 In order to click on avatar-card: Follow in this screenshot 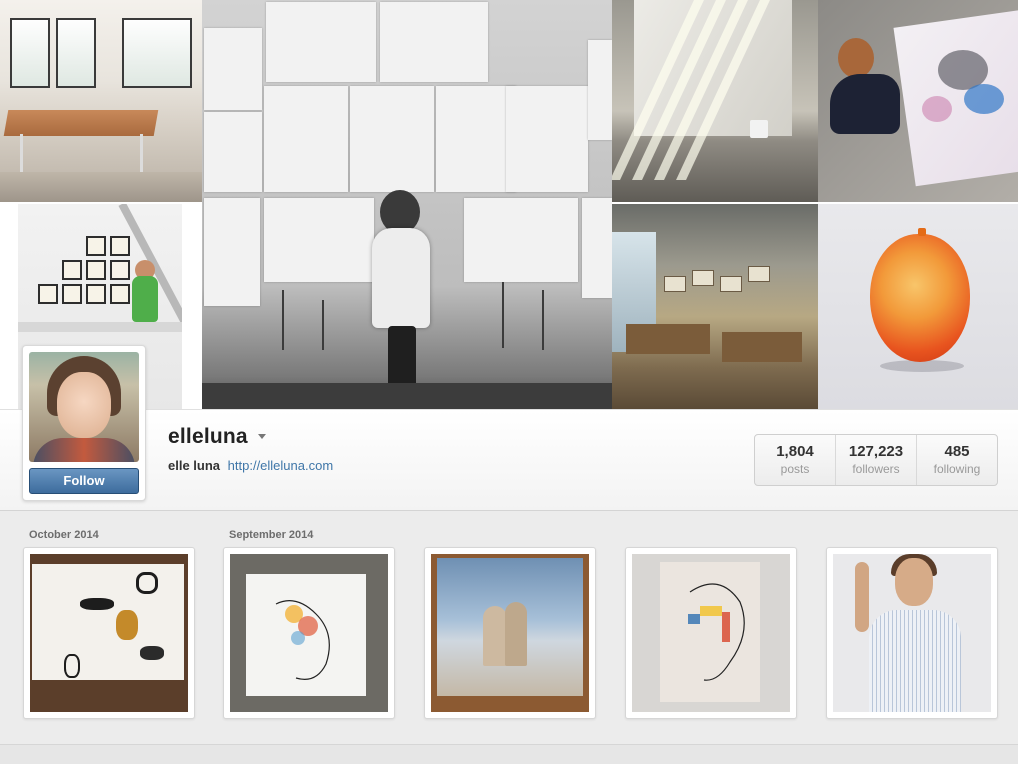, I will do `click(84, 423)`.